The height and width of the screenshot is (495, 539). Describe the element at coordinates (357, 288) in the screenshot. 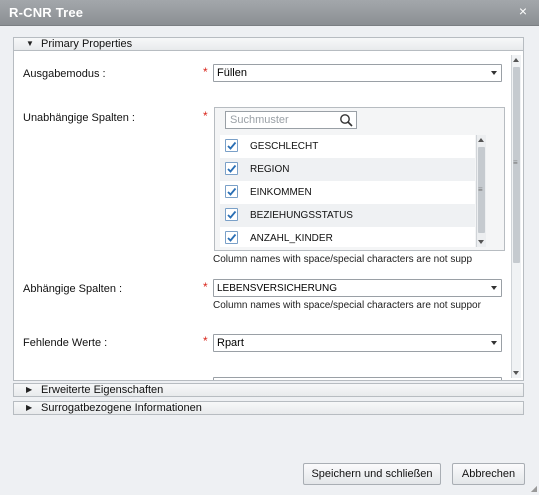

I see `dependent-columns-select: LEBENSVERSICHERUNG` at that location.